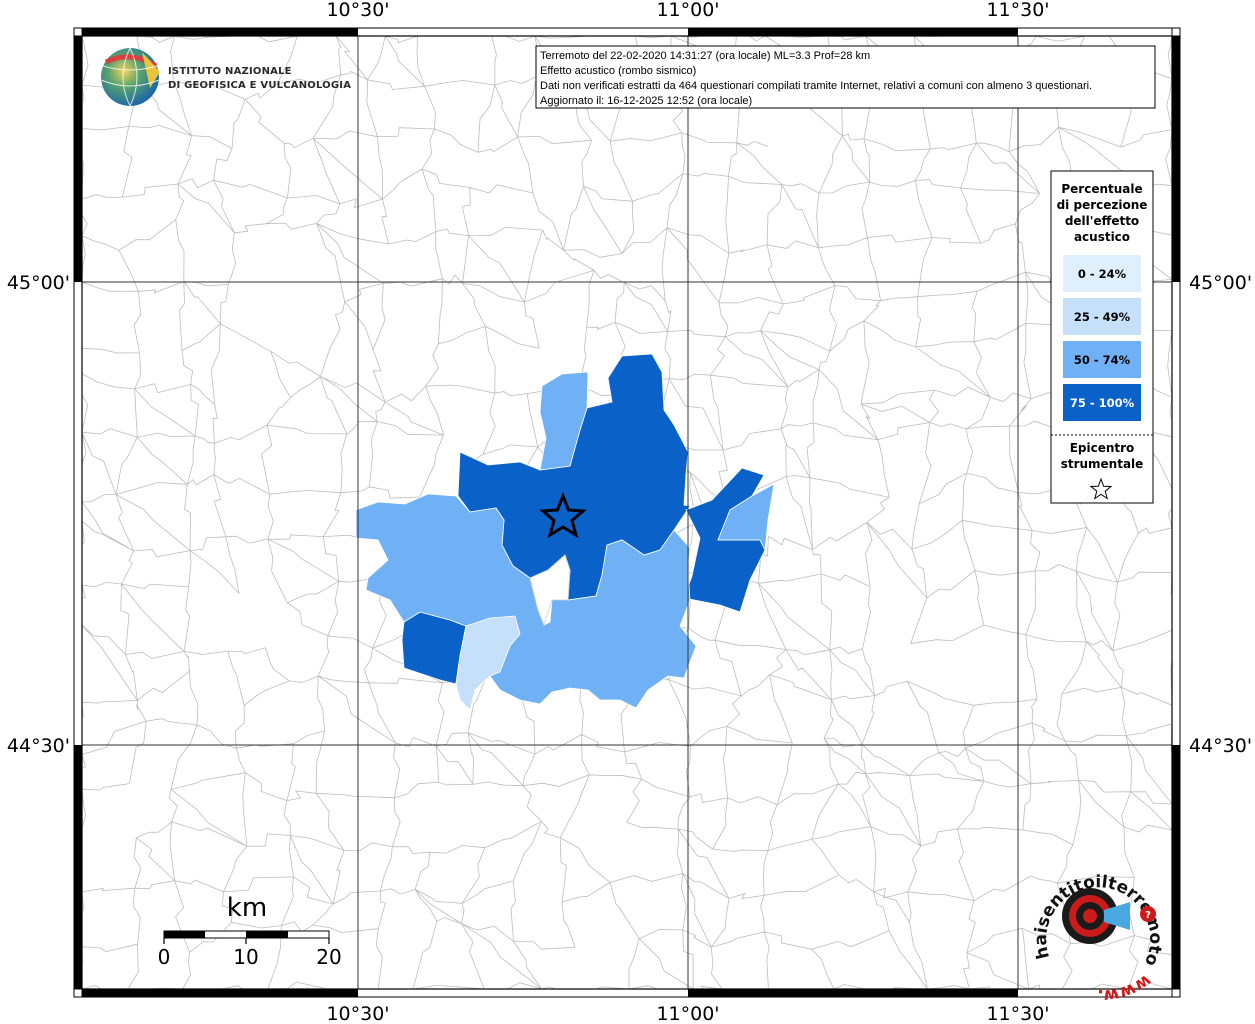  Describe the element at coordinates (1102, 448) in the screenshot. I see `legend-epicenter-1: Epicentro` at that location.